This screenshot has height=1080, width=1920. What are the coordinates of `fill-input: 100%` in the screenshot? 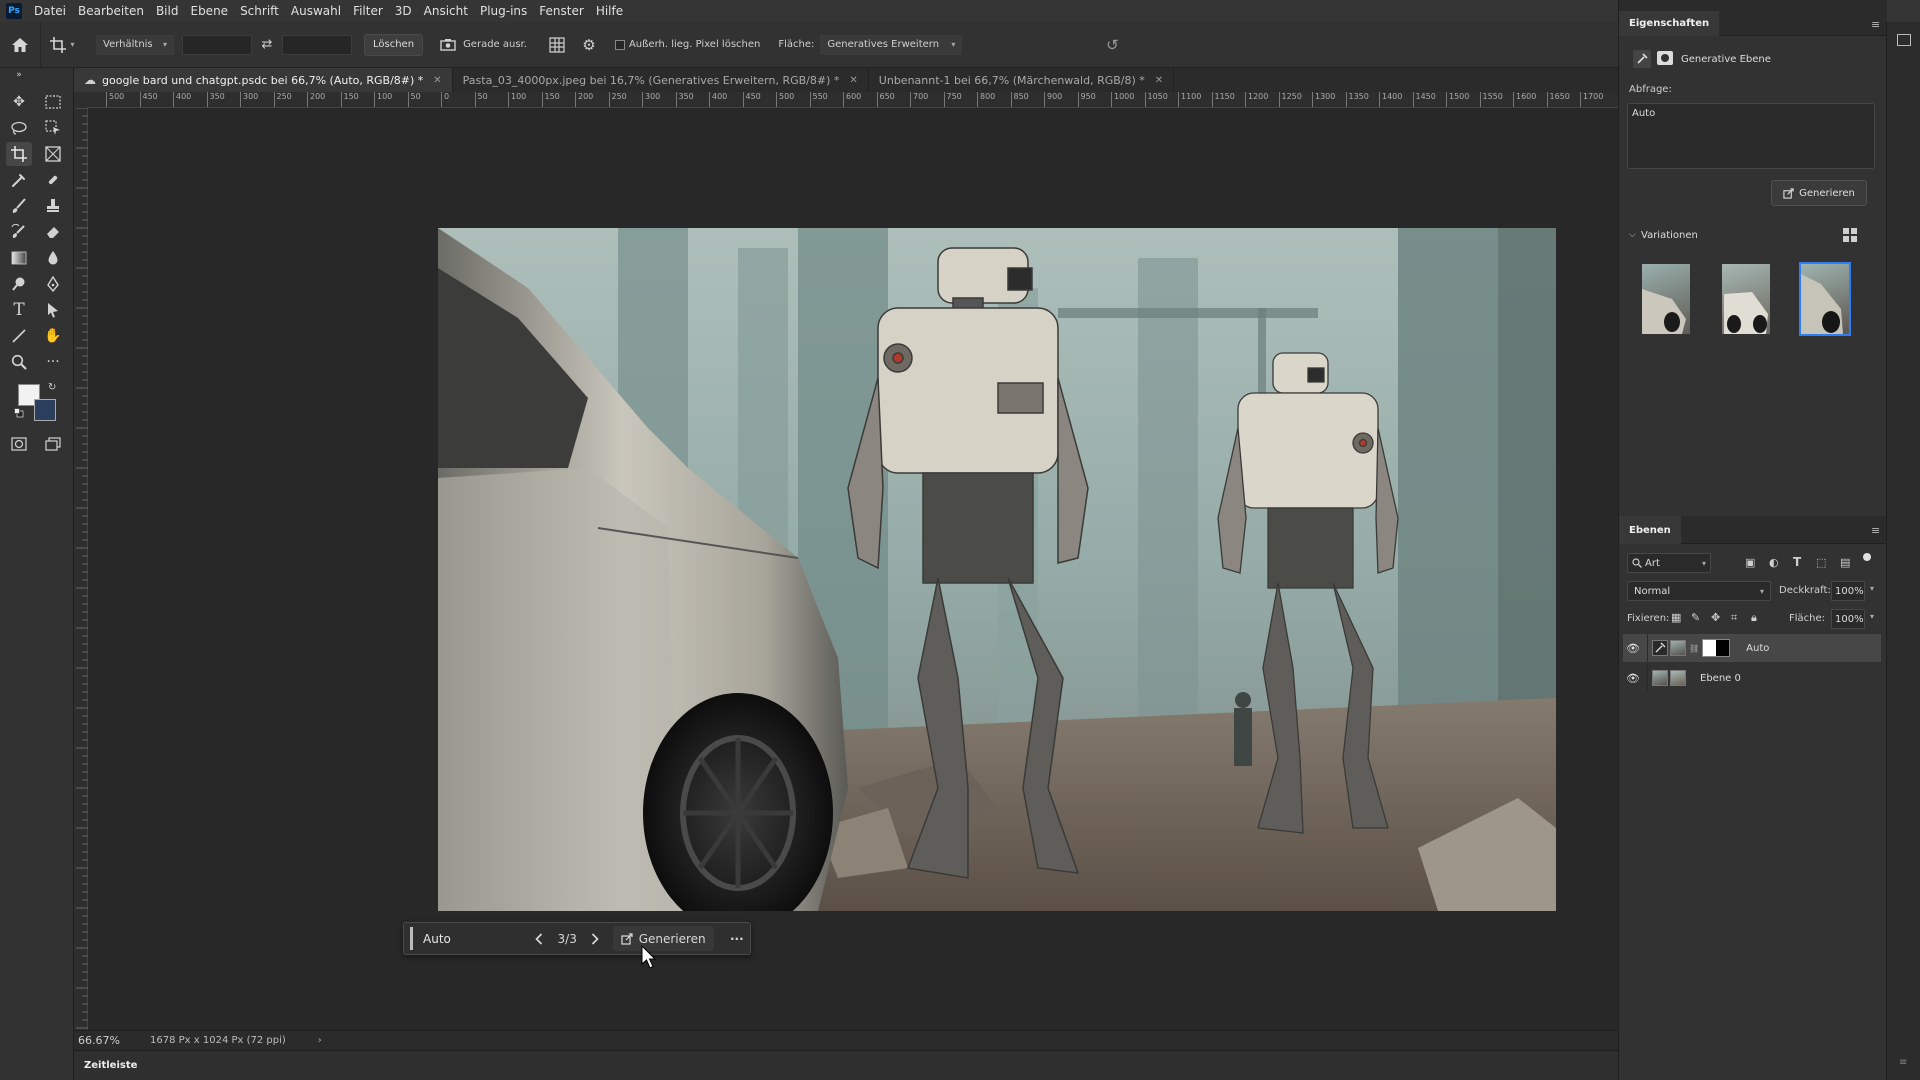 It's located at (1848, 619).